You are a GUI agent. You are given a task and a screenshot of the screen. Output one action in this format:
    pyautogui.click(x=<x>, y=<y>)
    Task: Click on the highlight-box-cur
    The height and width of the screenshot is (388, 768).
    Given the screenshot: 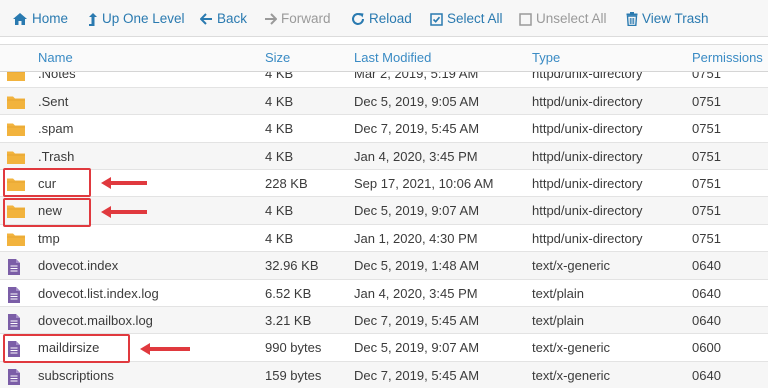 What is the action you would take?
    pyautogui.click(x=47, y=182)
    